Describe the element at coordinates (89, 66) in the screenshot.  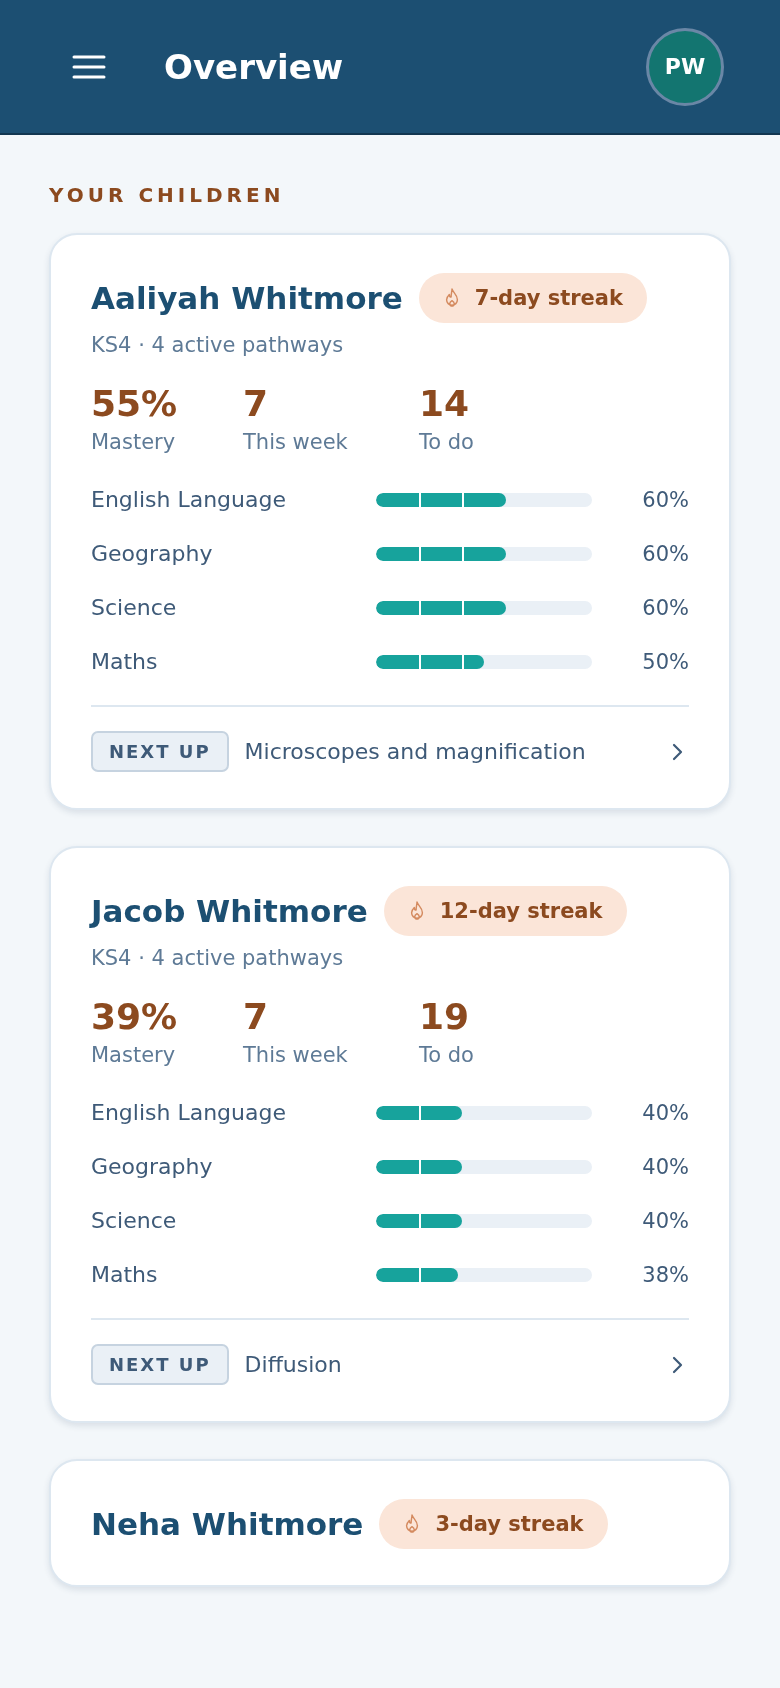
I see `menu-icon` at that location.